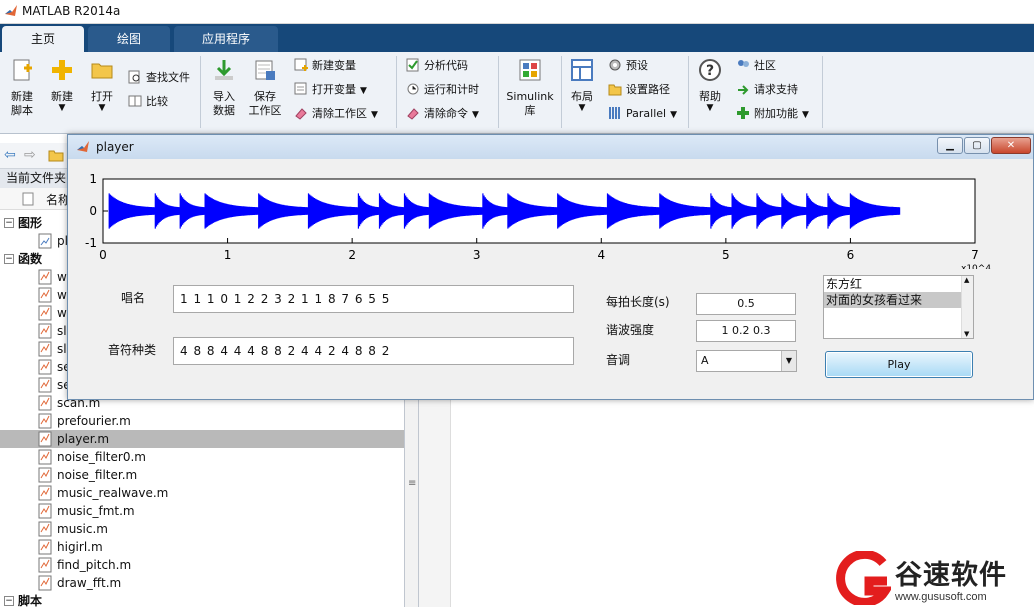  Describe the element at coordinates (530, 88) in the screenshot. I see `simulink-library-button: Simulink 库` at that location.